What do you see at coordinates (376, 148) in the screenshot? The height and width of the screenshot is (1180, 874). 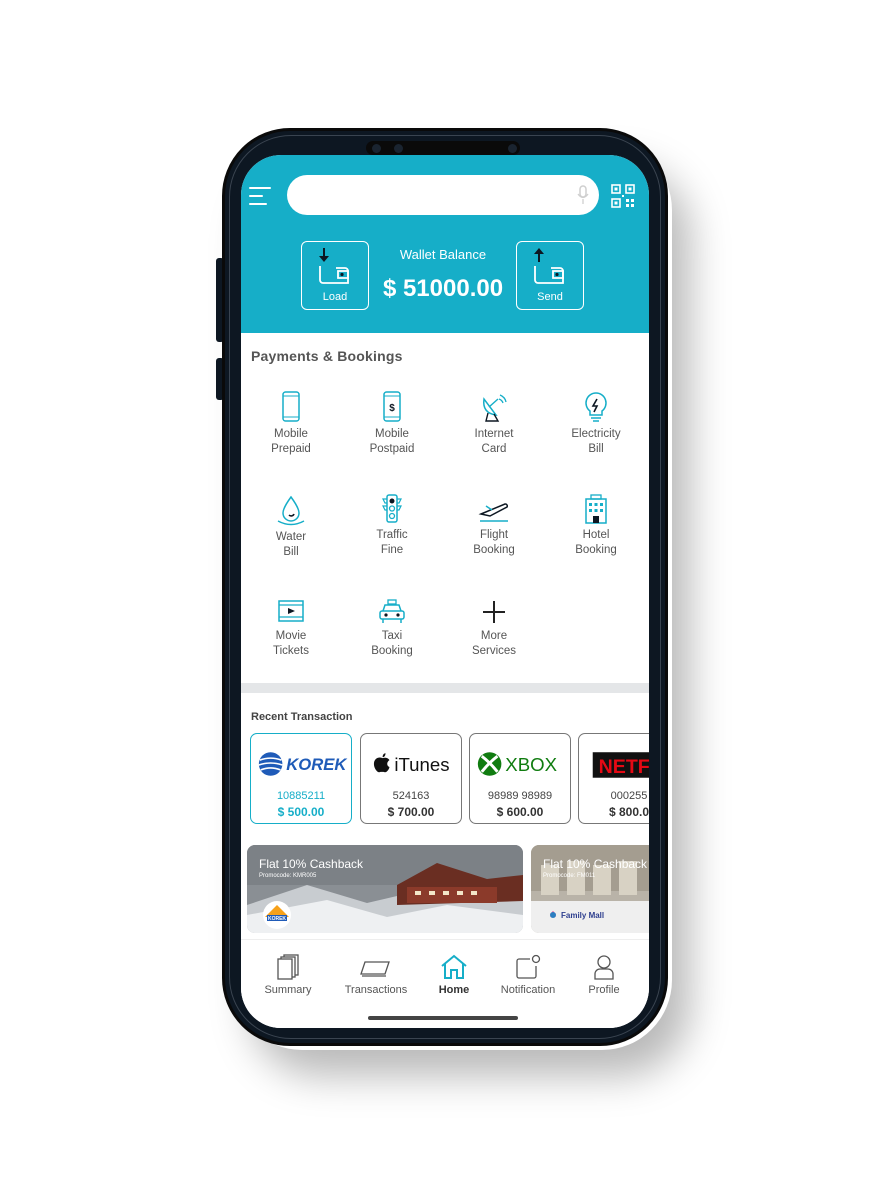 I see `camera-dot` at bounding box center [376, 148].